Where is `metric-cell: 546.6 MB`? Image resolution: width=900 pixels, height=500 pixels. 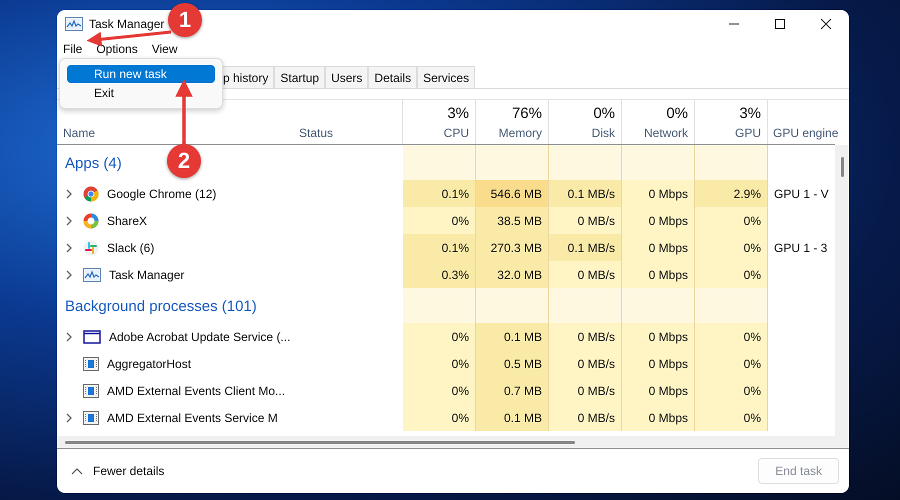 metric-cell: 546.6 MB is located at coordinates (512, 193).